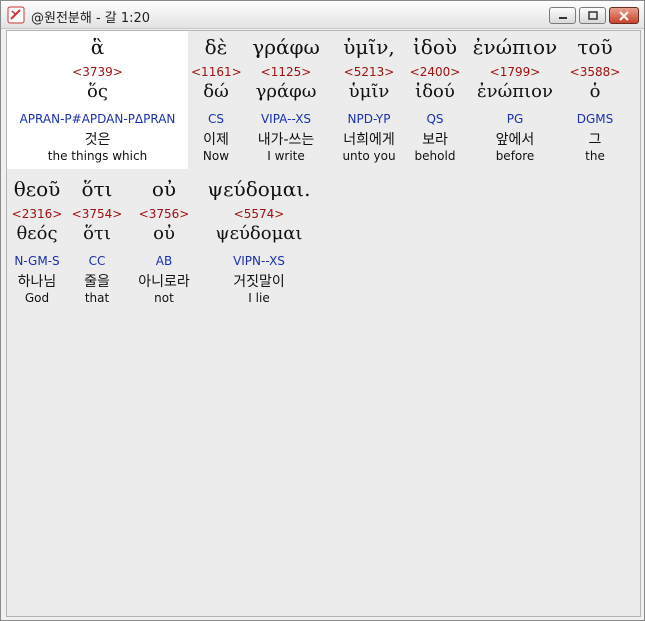  Describe the element at coordinates (369, 119) in the screenshot. I see `parsing-code: NPD-YP` at that location.